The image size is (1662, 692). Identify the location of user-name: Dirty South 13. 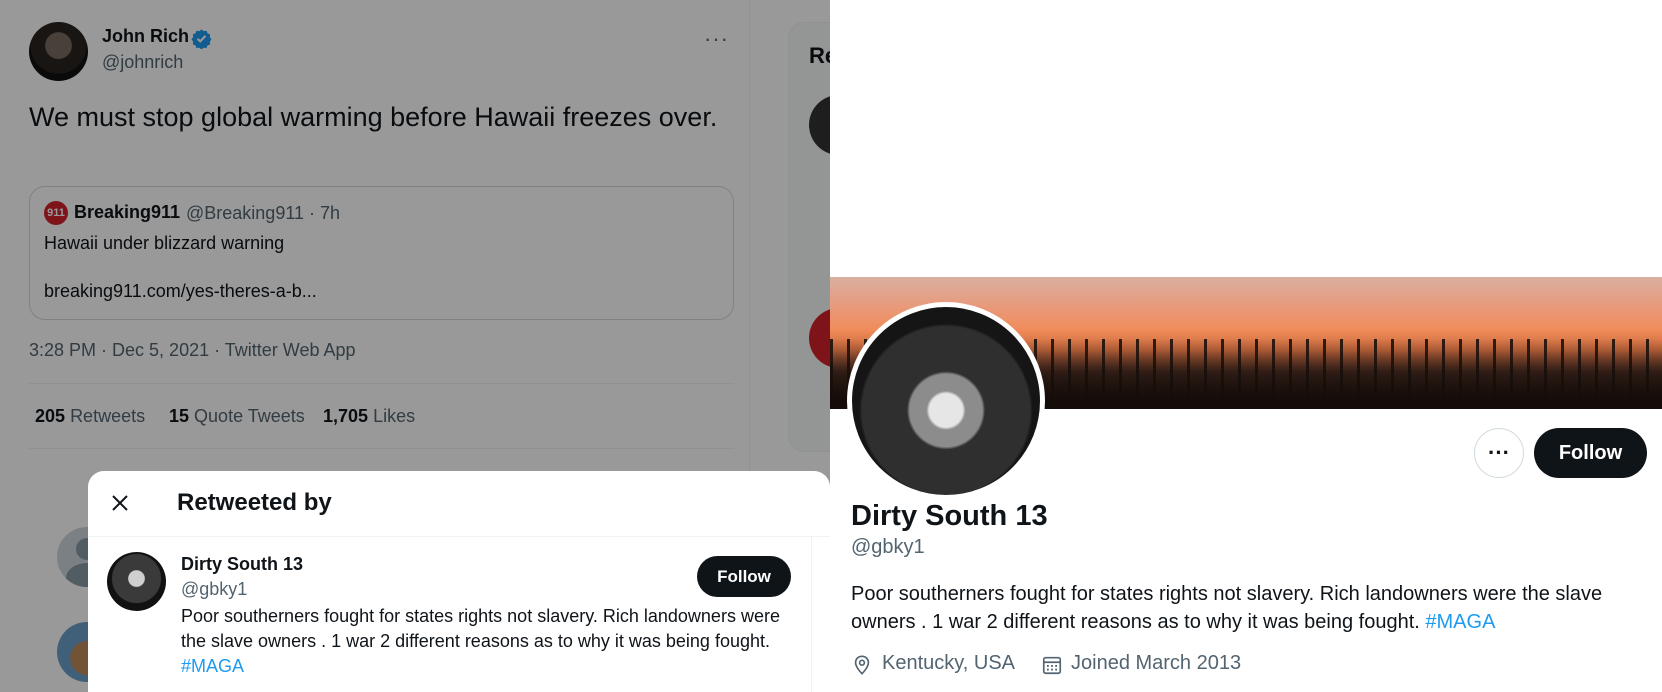
(242, 564).